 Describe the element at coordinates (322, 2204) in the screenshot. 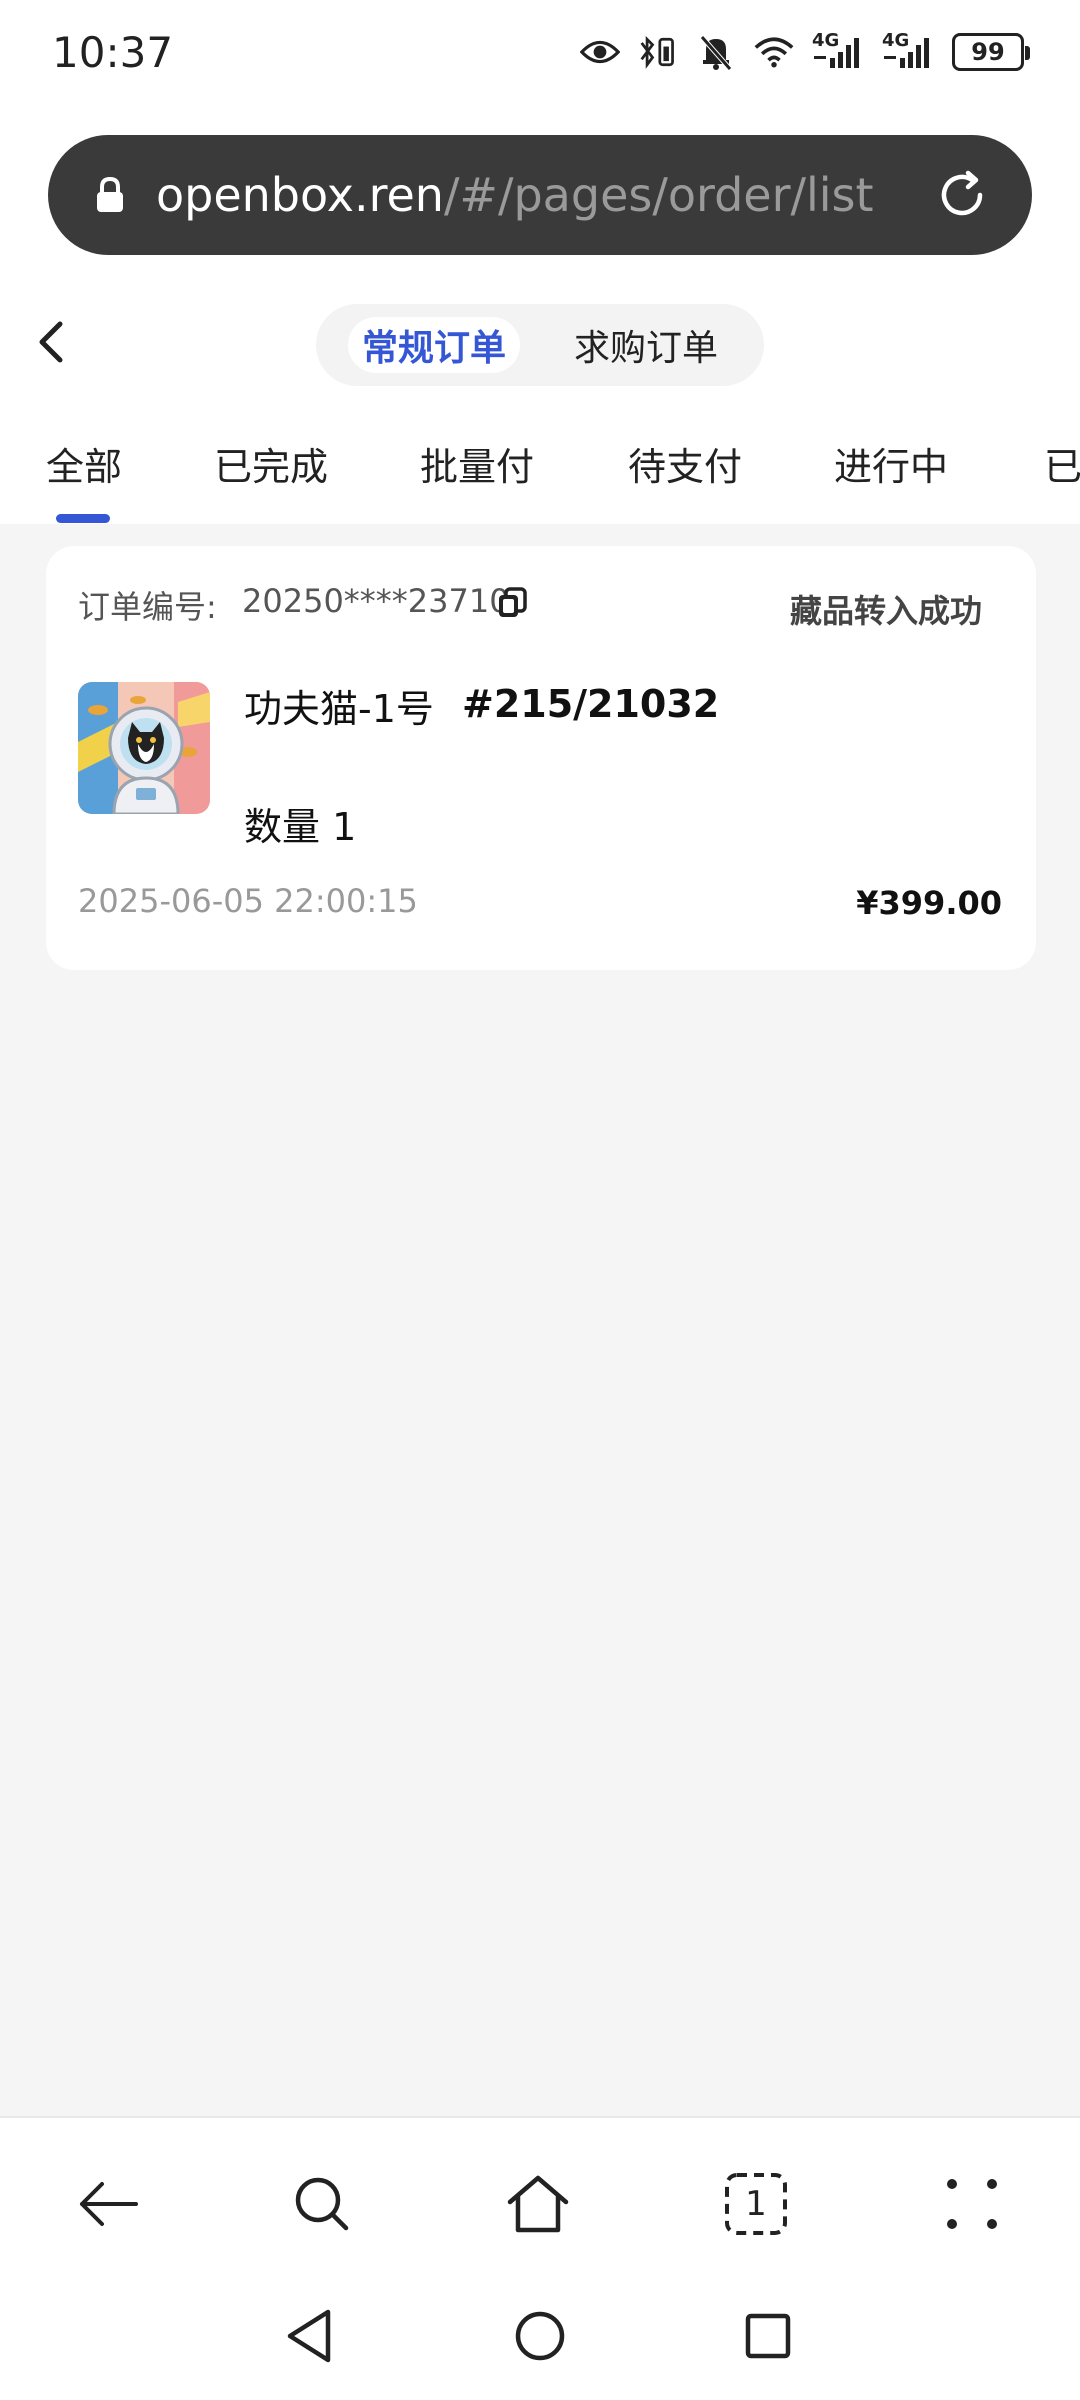

I see `search-icon` at that location.